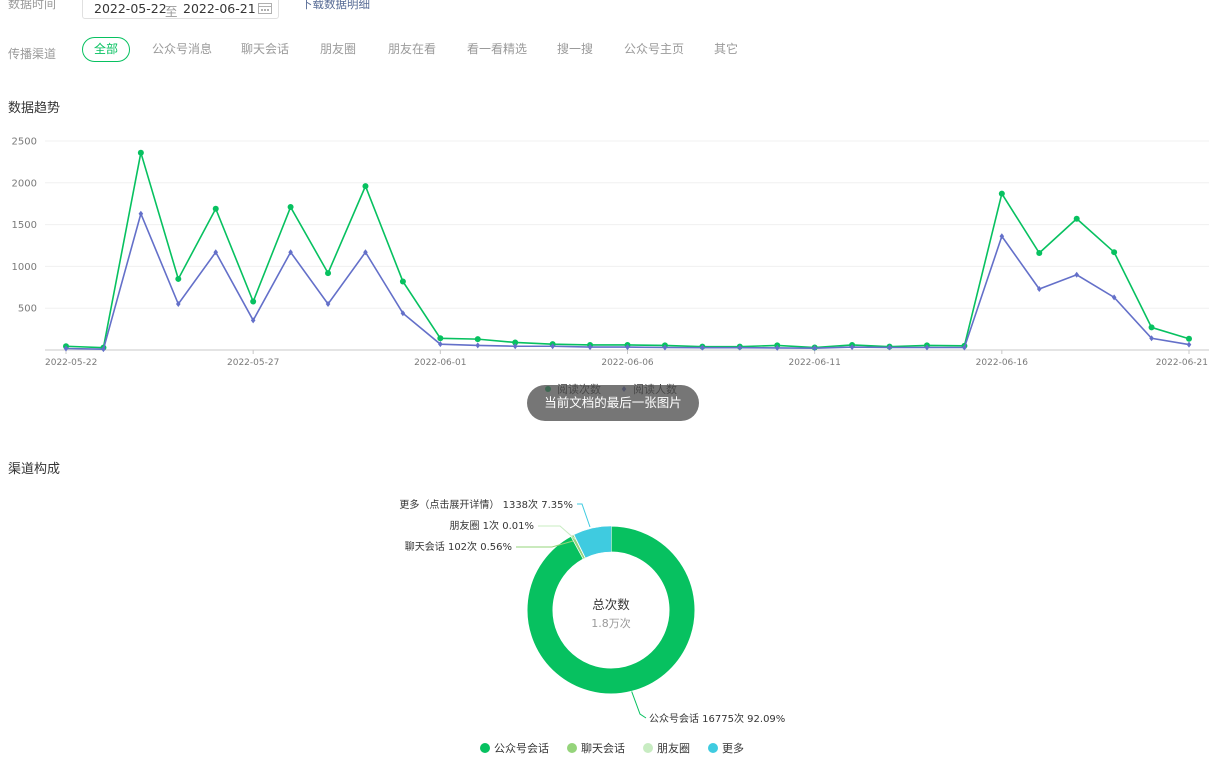  What do you see at coordinates (24, 267) in the screenshot?
I see `y-tick-label: 1000` at bounding box center [24, 267].